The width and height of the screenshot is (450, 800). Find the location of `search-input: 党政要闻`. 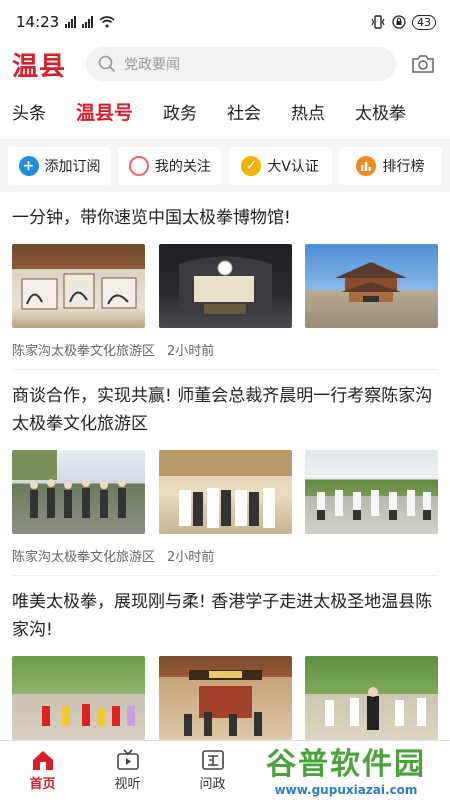

search-input: 党政要闻 is located at coordinates (241, 64).